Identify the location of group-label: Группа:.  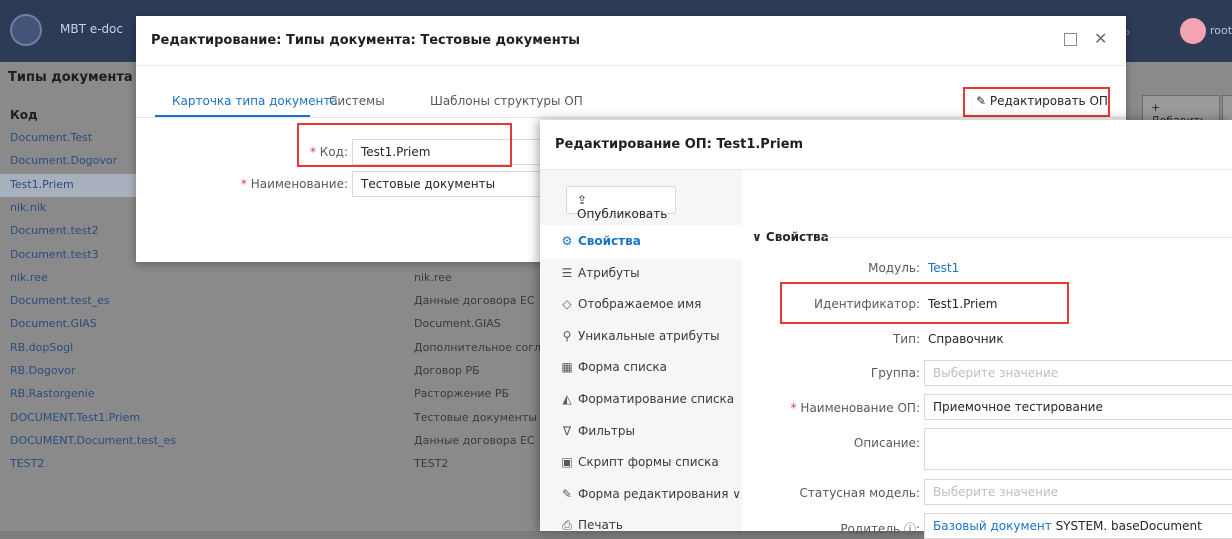
(895, 373).